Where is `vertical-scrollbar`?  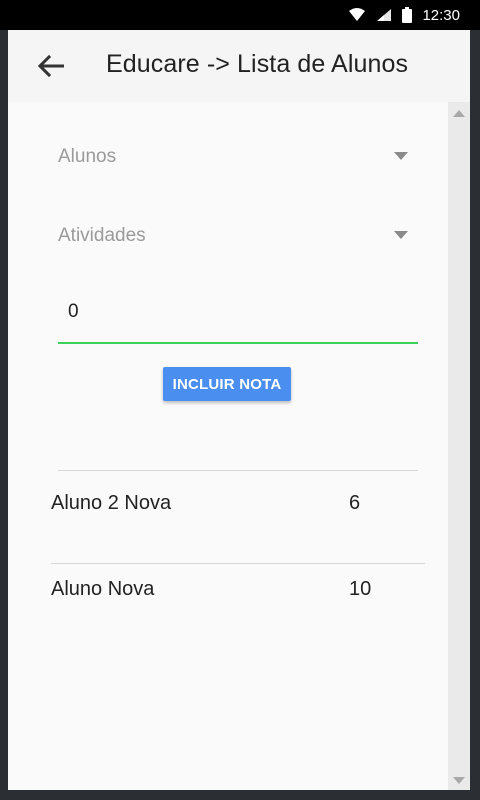 vertical-scrollbar is located at coordinates (459, 446).